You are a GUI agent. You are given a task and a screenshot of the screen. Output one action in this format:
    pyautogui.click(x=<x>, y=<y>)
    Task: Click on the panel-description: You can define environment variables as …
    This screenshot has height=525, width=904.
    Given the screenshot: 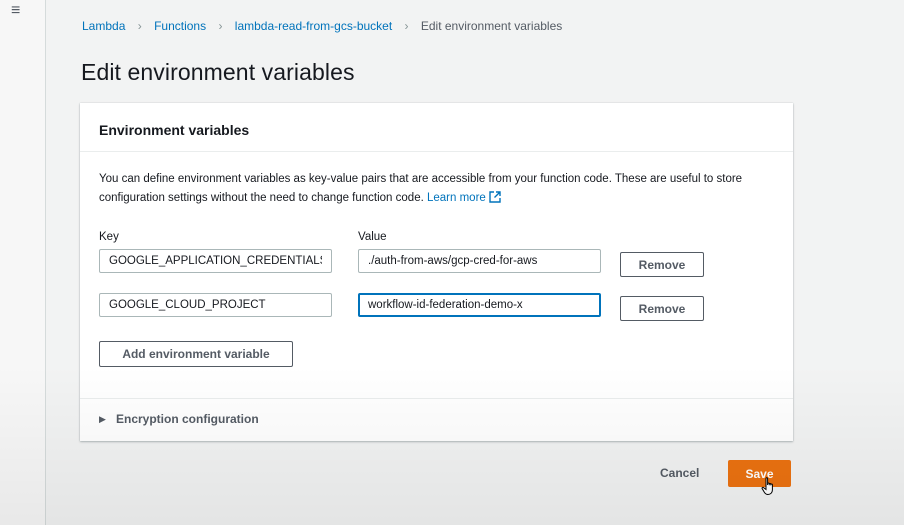 What is the action you would take?
    pyautogui.click(x=444, y=189)
    